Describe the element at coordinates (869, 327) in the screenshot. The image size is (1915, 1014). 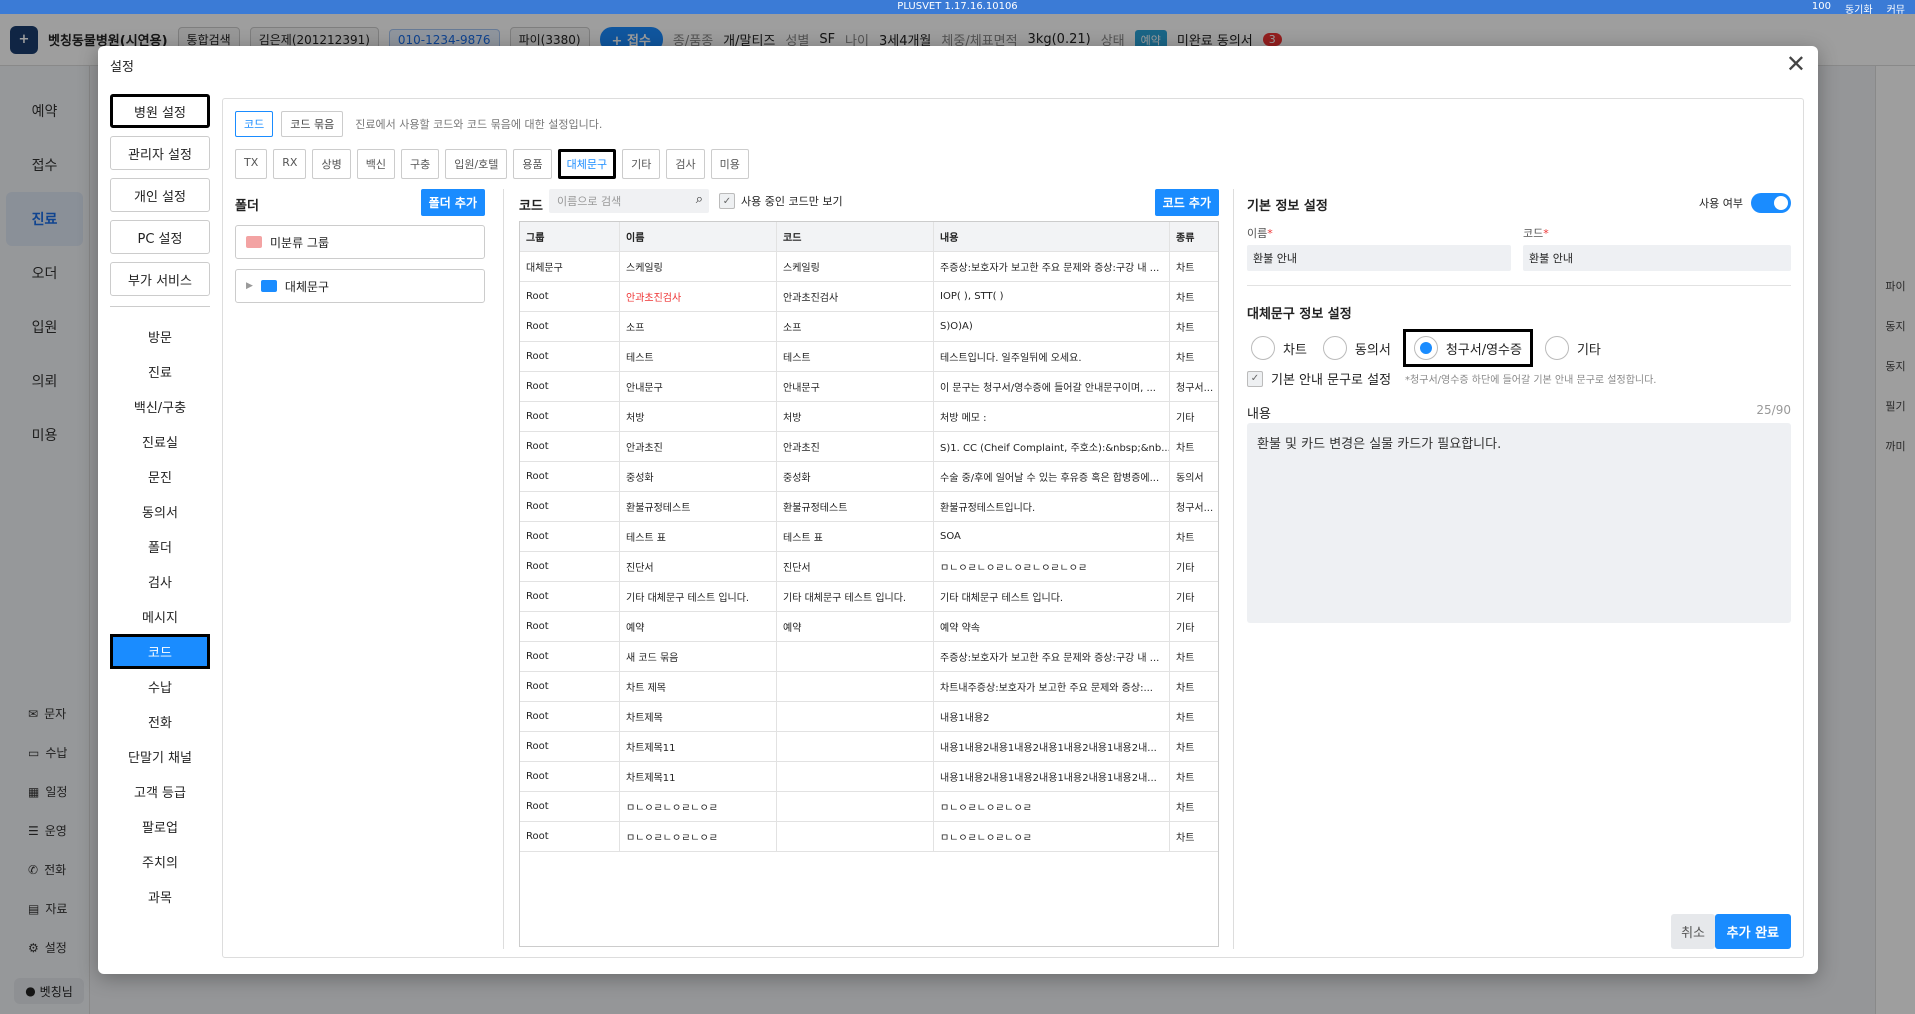
I see `table-row: Root 소프 소프 S)O)A) 차트` at that location.